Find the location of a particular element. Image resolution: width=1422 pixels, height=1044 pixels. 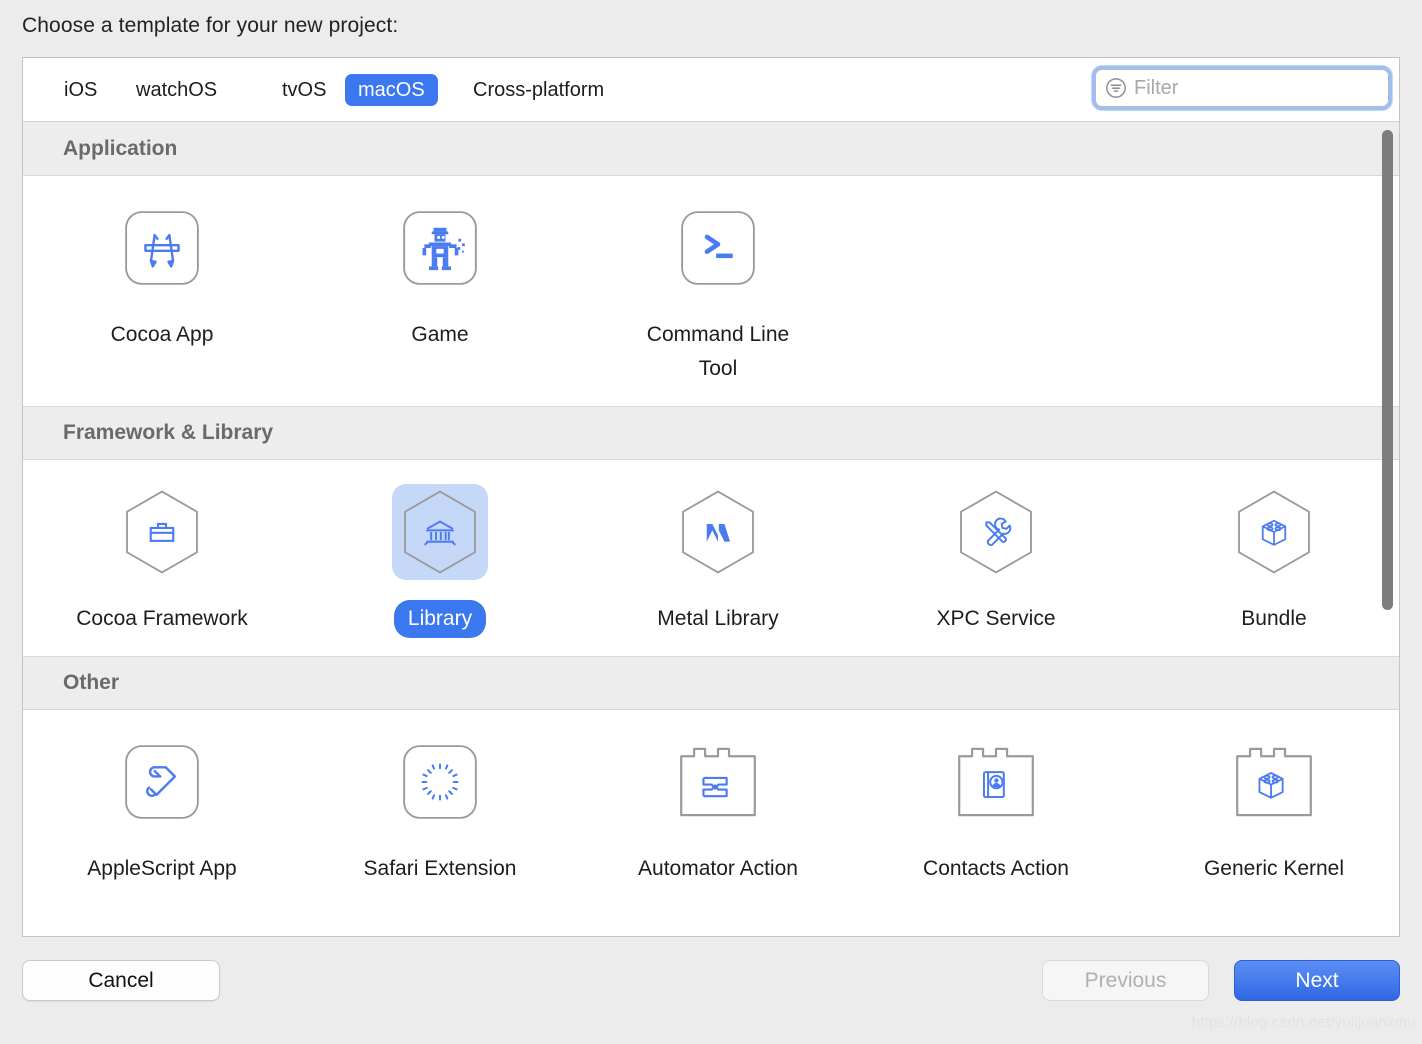

page-title: Choose a template for your new project: is located at coordinates (210, 25).